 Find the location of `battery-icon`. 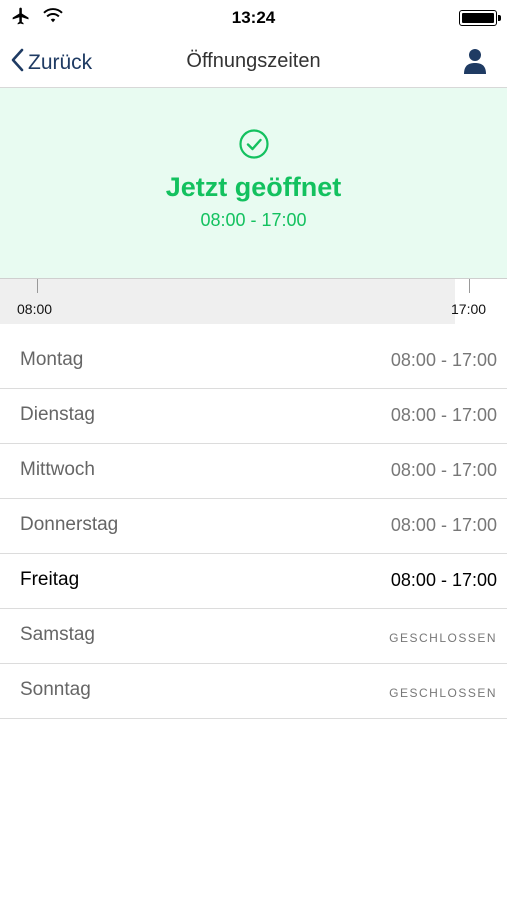

battery-icon is located at coordinates (480, 18).